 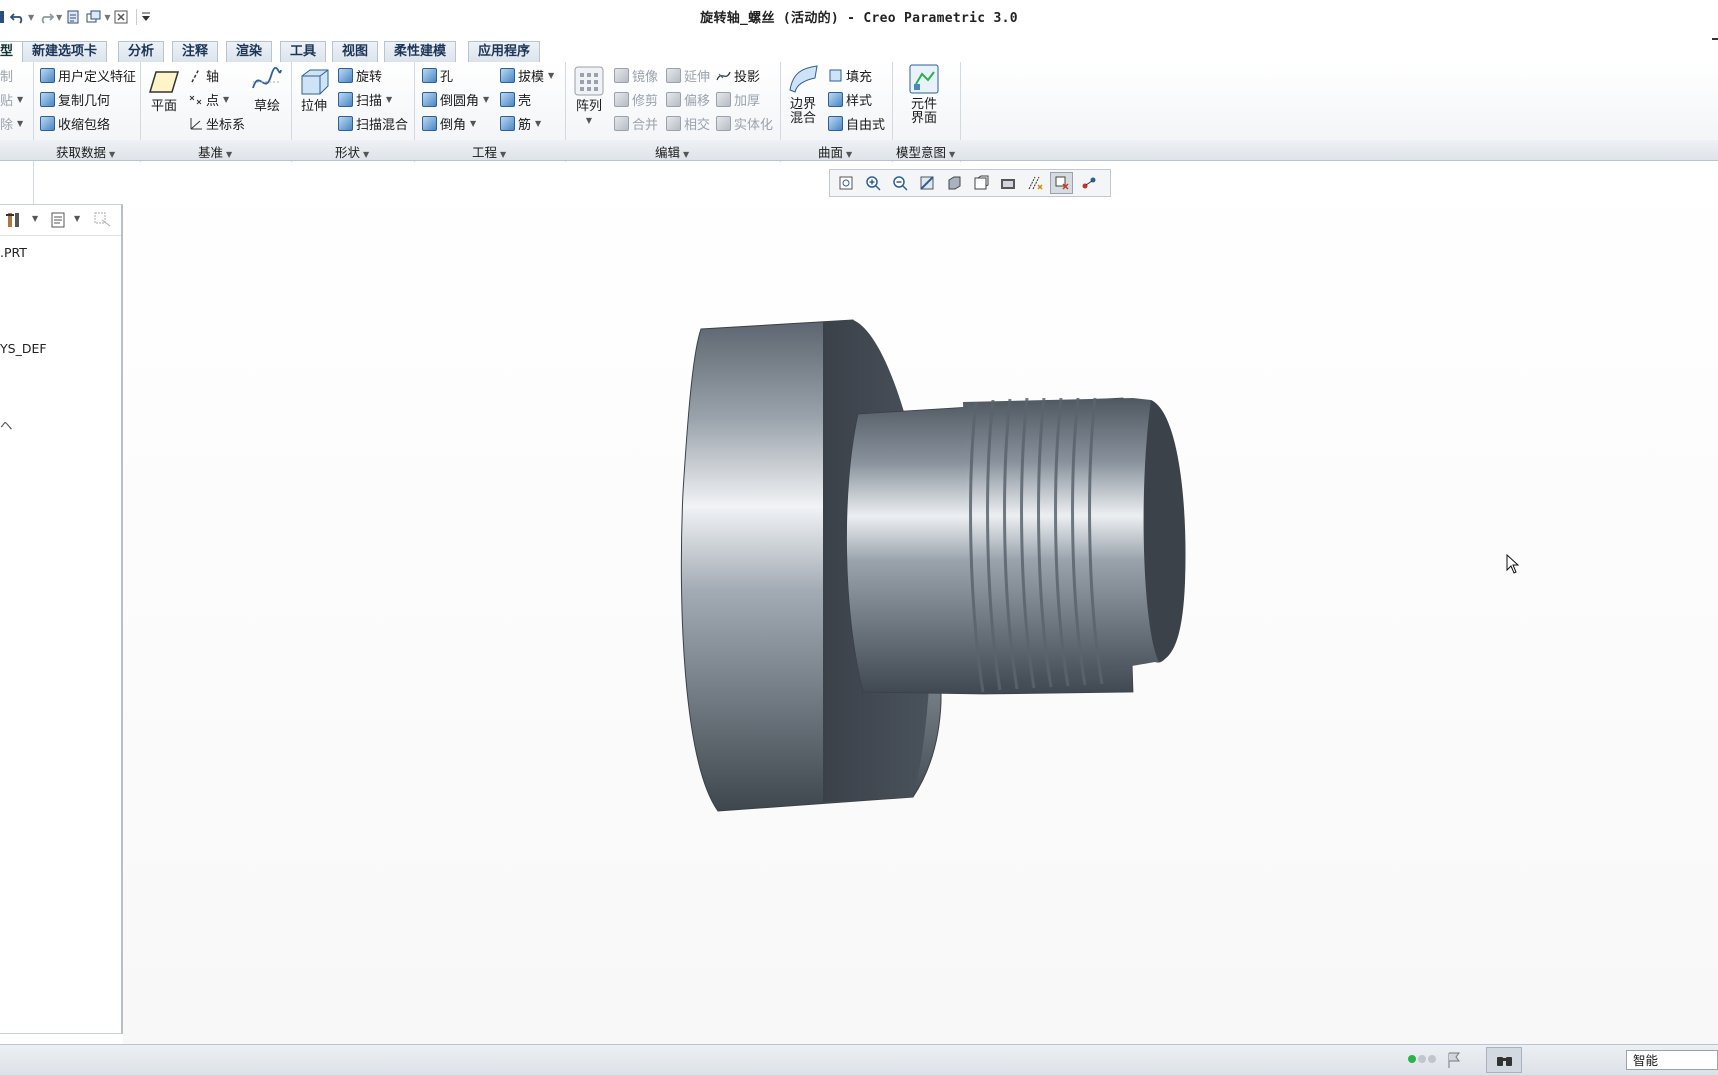 What do you see at coordinates (355, 51) in the screenshot?
I see `tab-view: 视图` at bounding box center [355, 51].